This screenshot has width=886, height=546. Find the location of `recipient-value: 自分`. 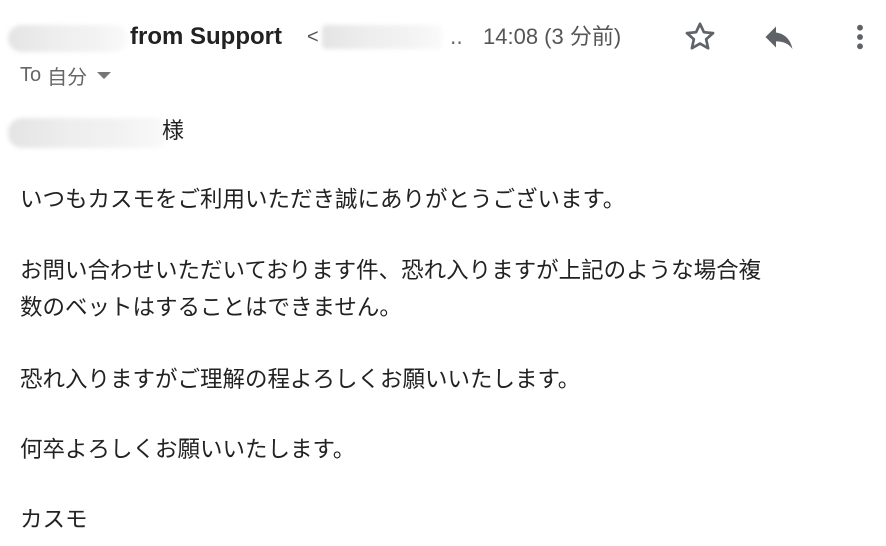

recipient-value: 自分 is located at coordinates (67, 76).